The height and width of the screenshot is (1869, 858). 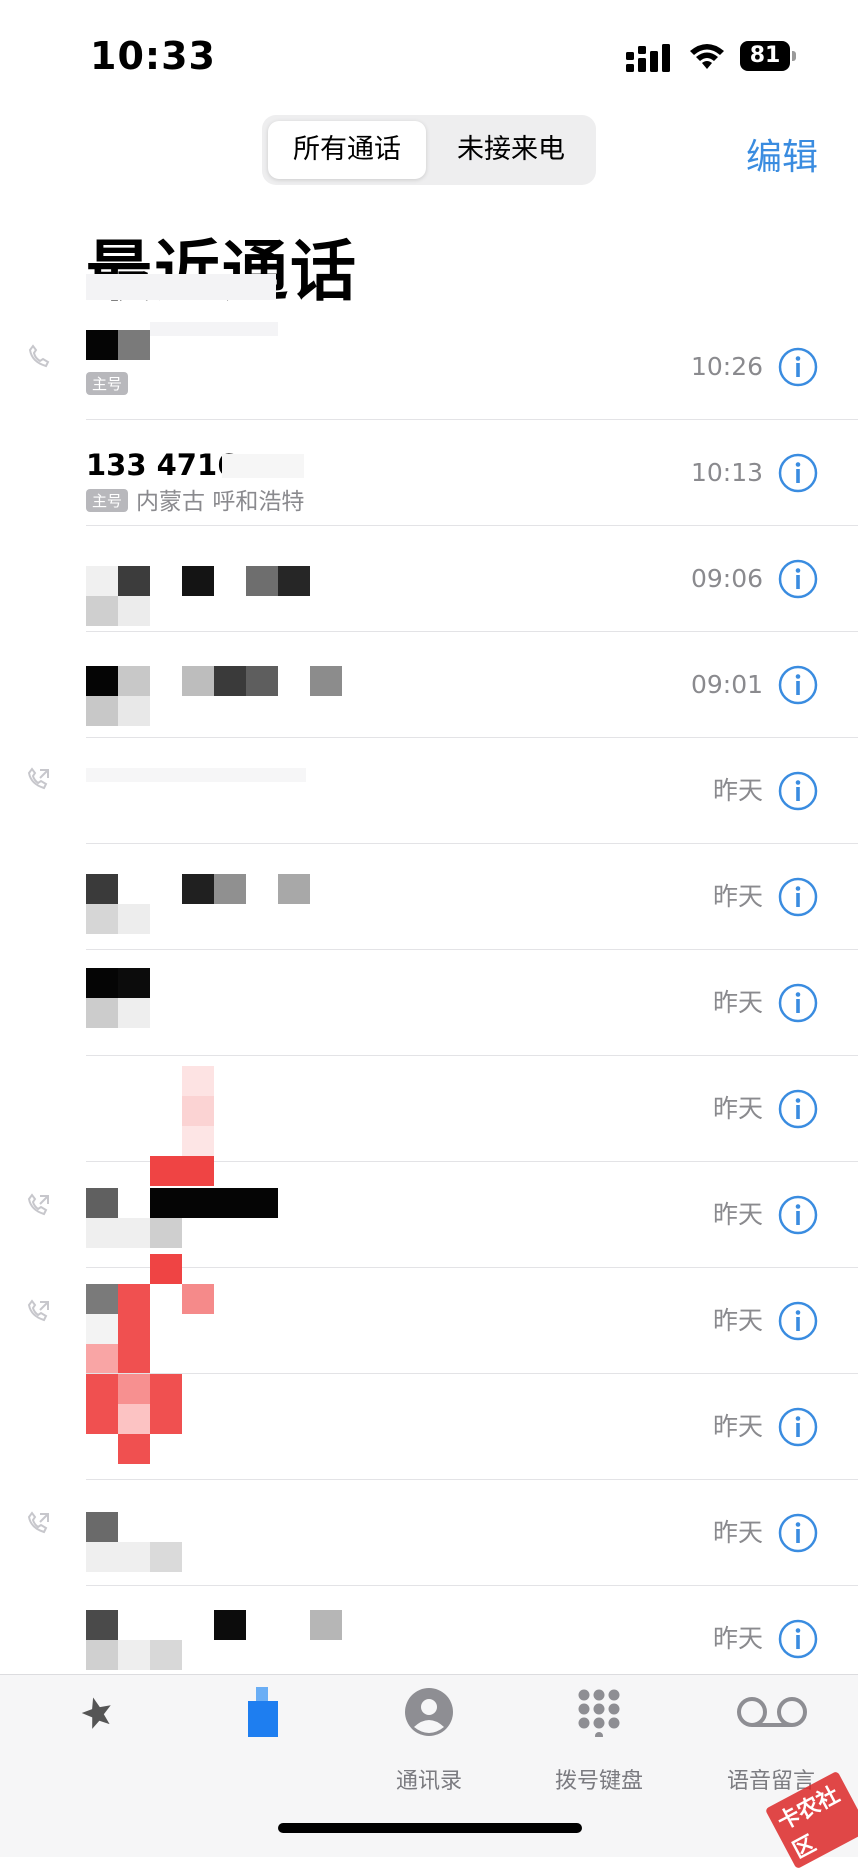 What do you see at coordinates (726, 684) in the screenshot?
I see `call-time: 09:01` at bounding box center [726, 684].